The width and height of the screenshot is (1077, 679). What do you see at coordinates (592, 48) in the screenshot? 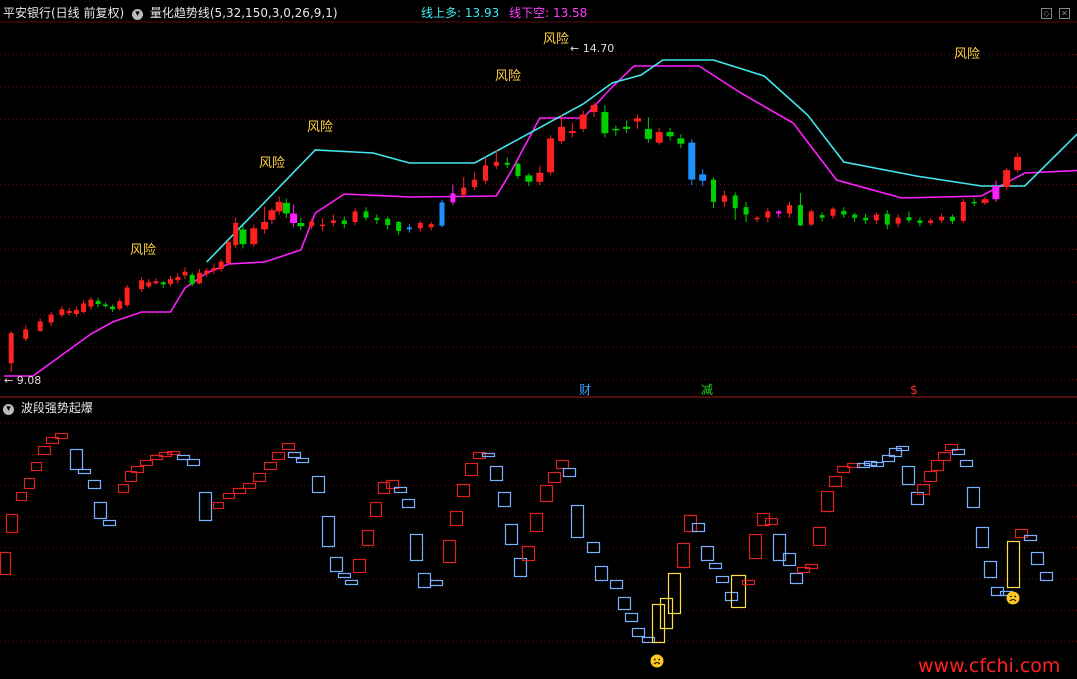
I see `high-price-label: ← 14.70` at bounding box center [592, 48].